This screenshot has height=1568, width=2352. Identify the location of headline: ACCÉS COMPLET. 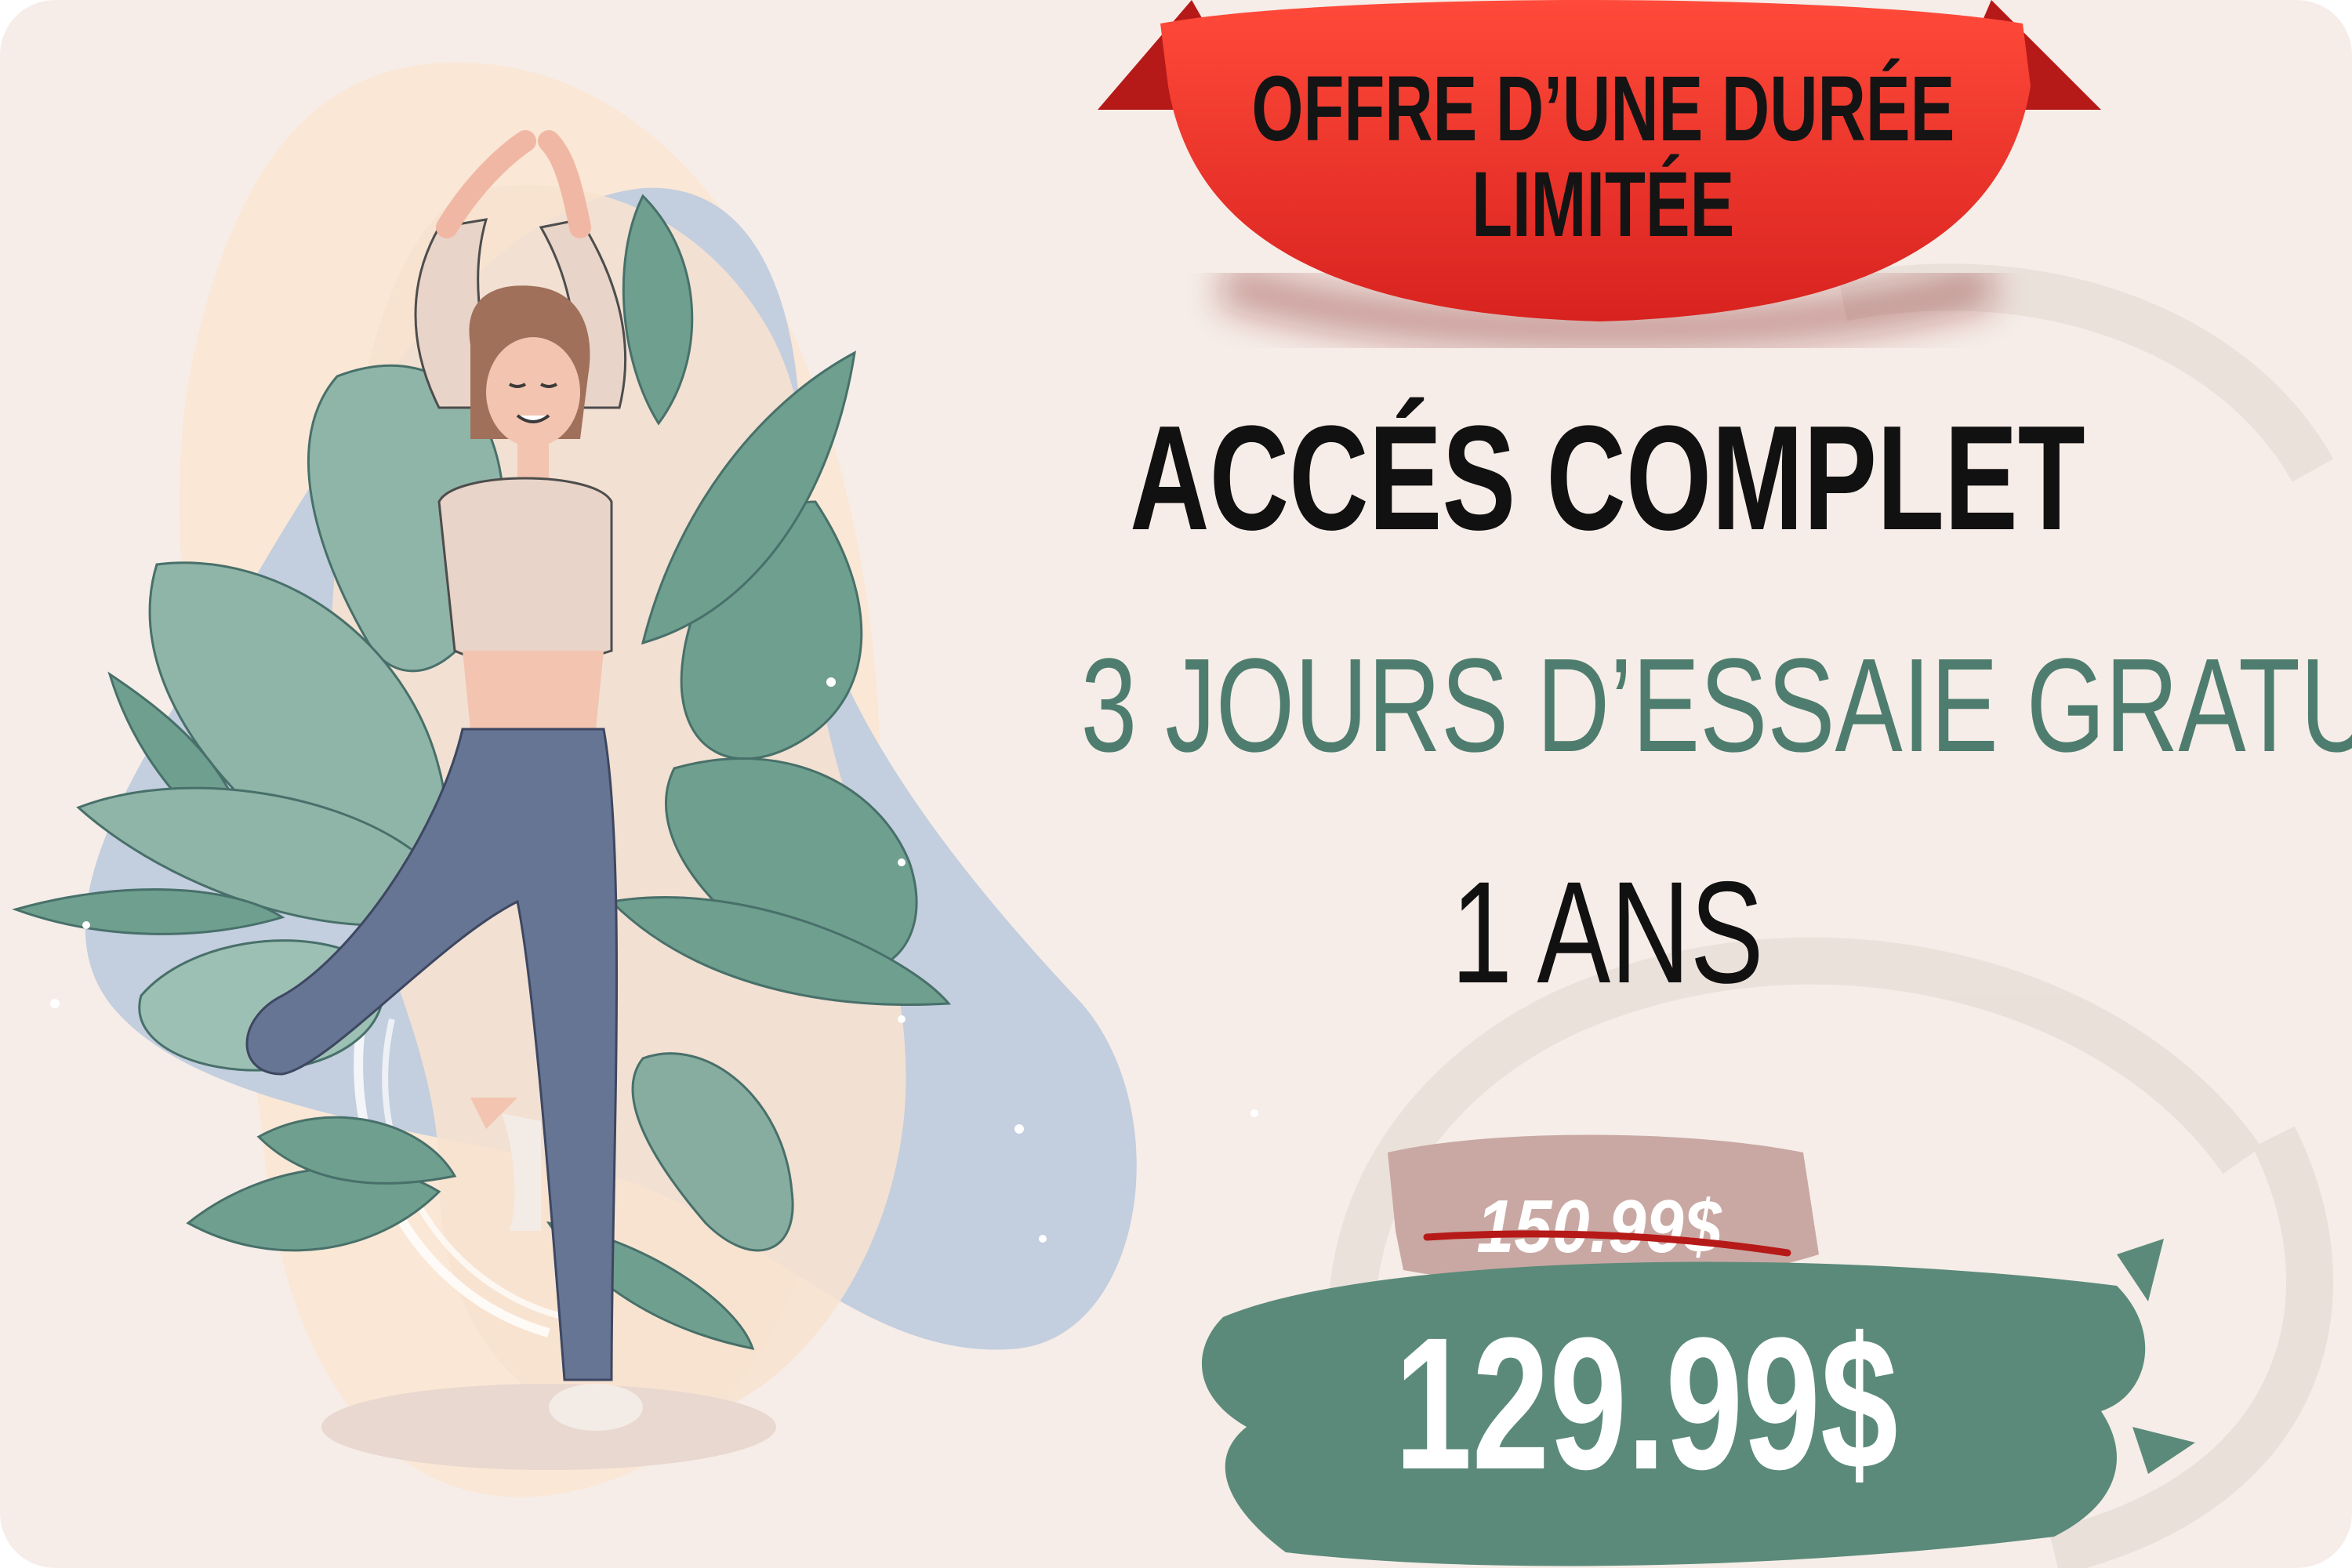
(1607, 478).